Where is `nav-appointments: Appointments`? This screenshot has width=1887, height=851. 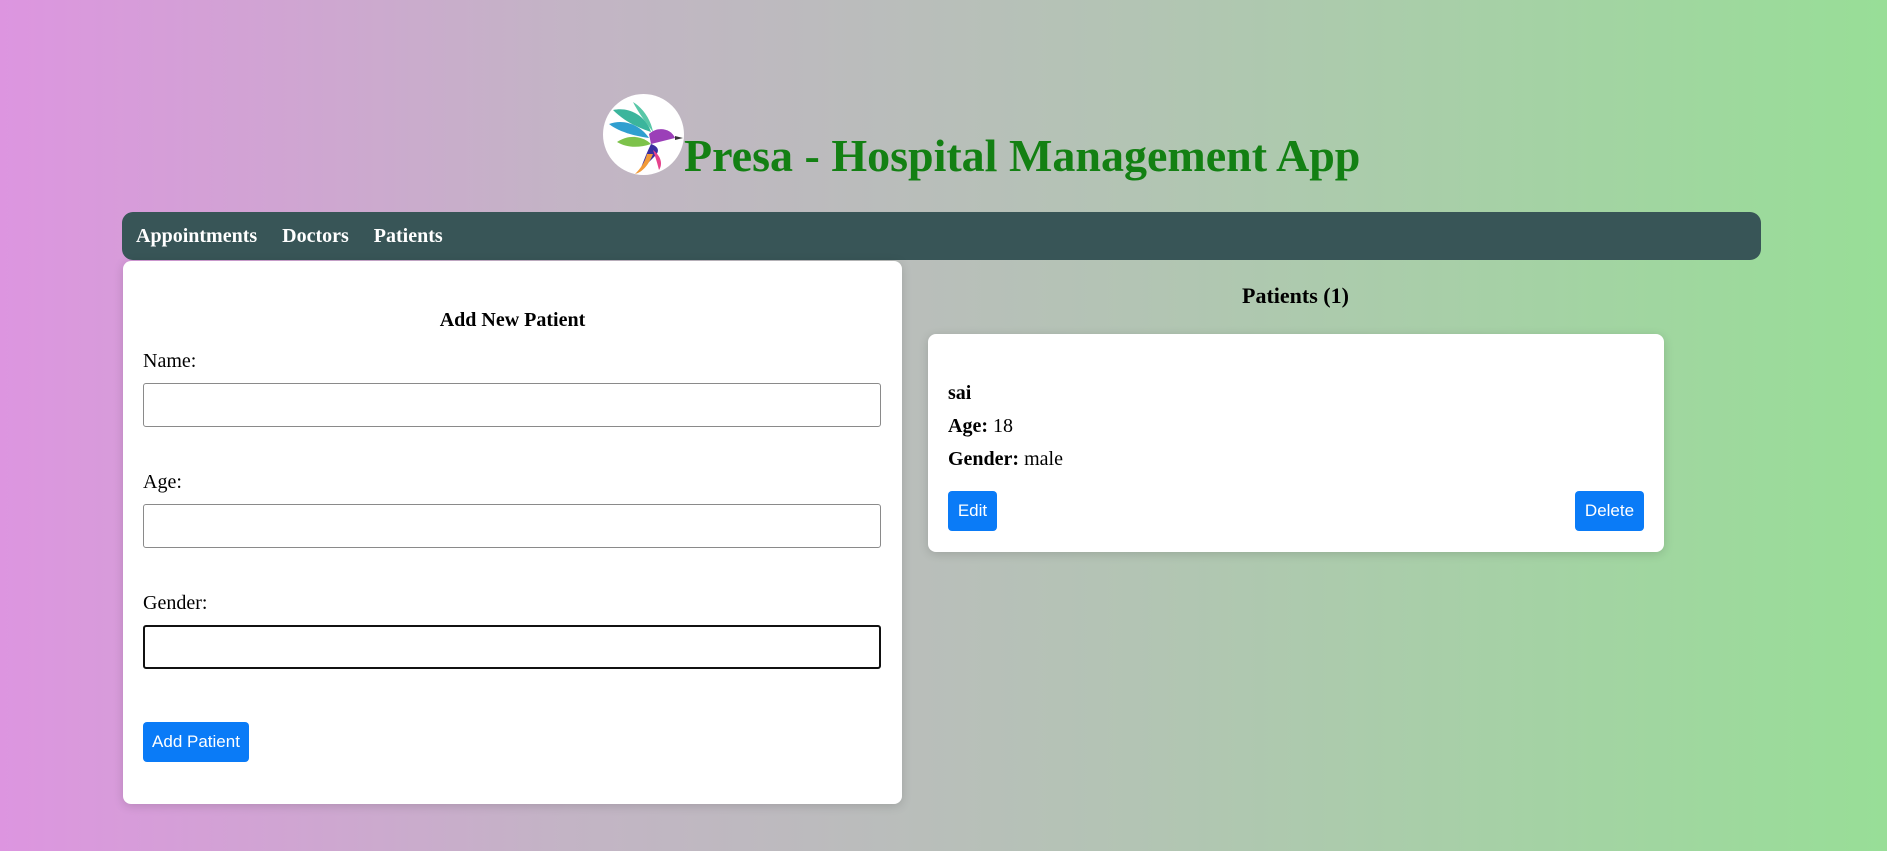 nav-appointments: Appointments is located at coordinates (196, 236).